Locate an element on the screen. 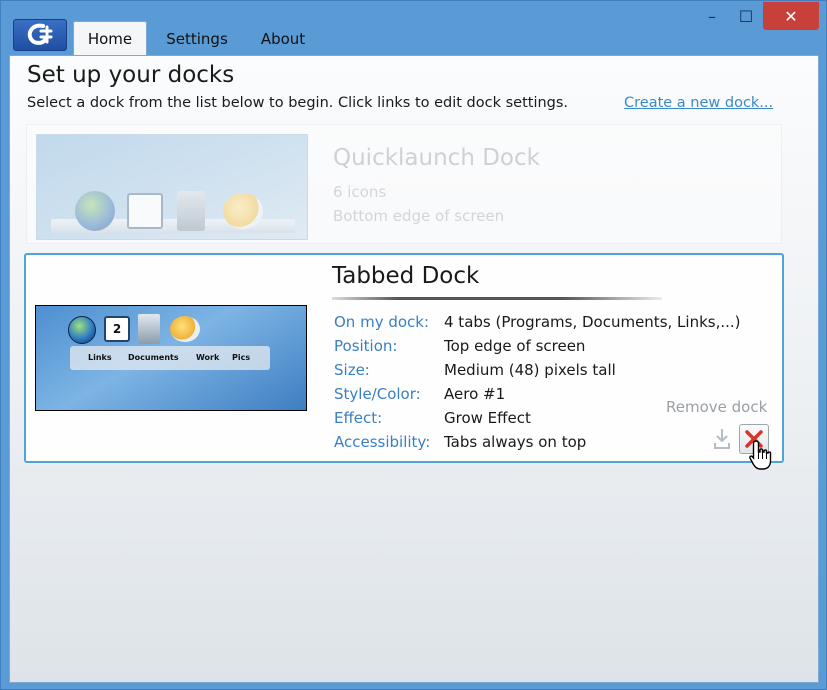  prop-label-position: Position: is located at coordinates (365, 346).